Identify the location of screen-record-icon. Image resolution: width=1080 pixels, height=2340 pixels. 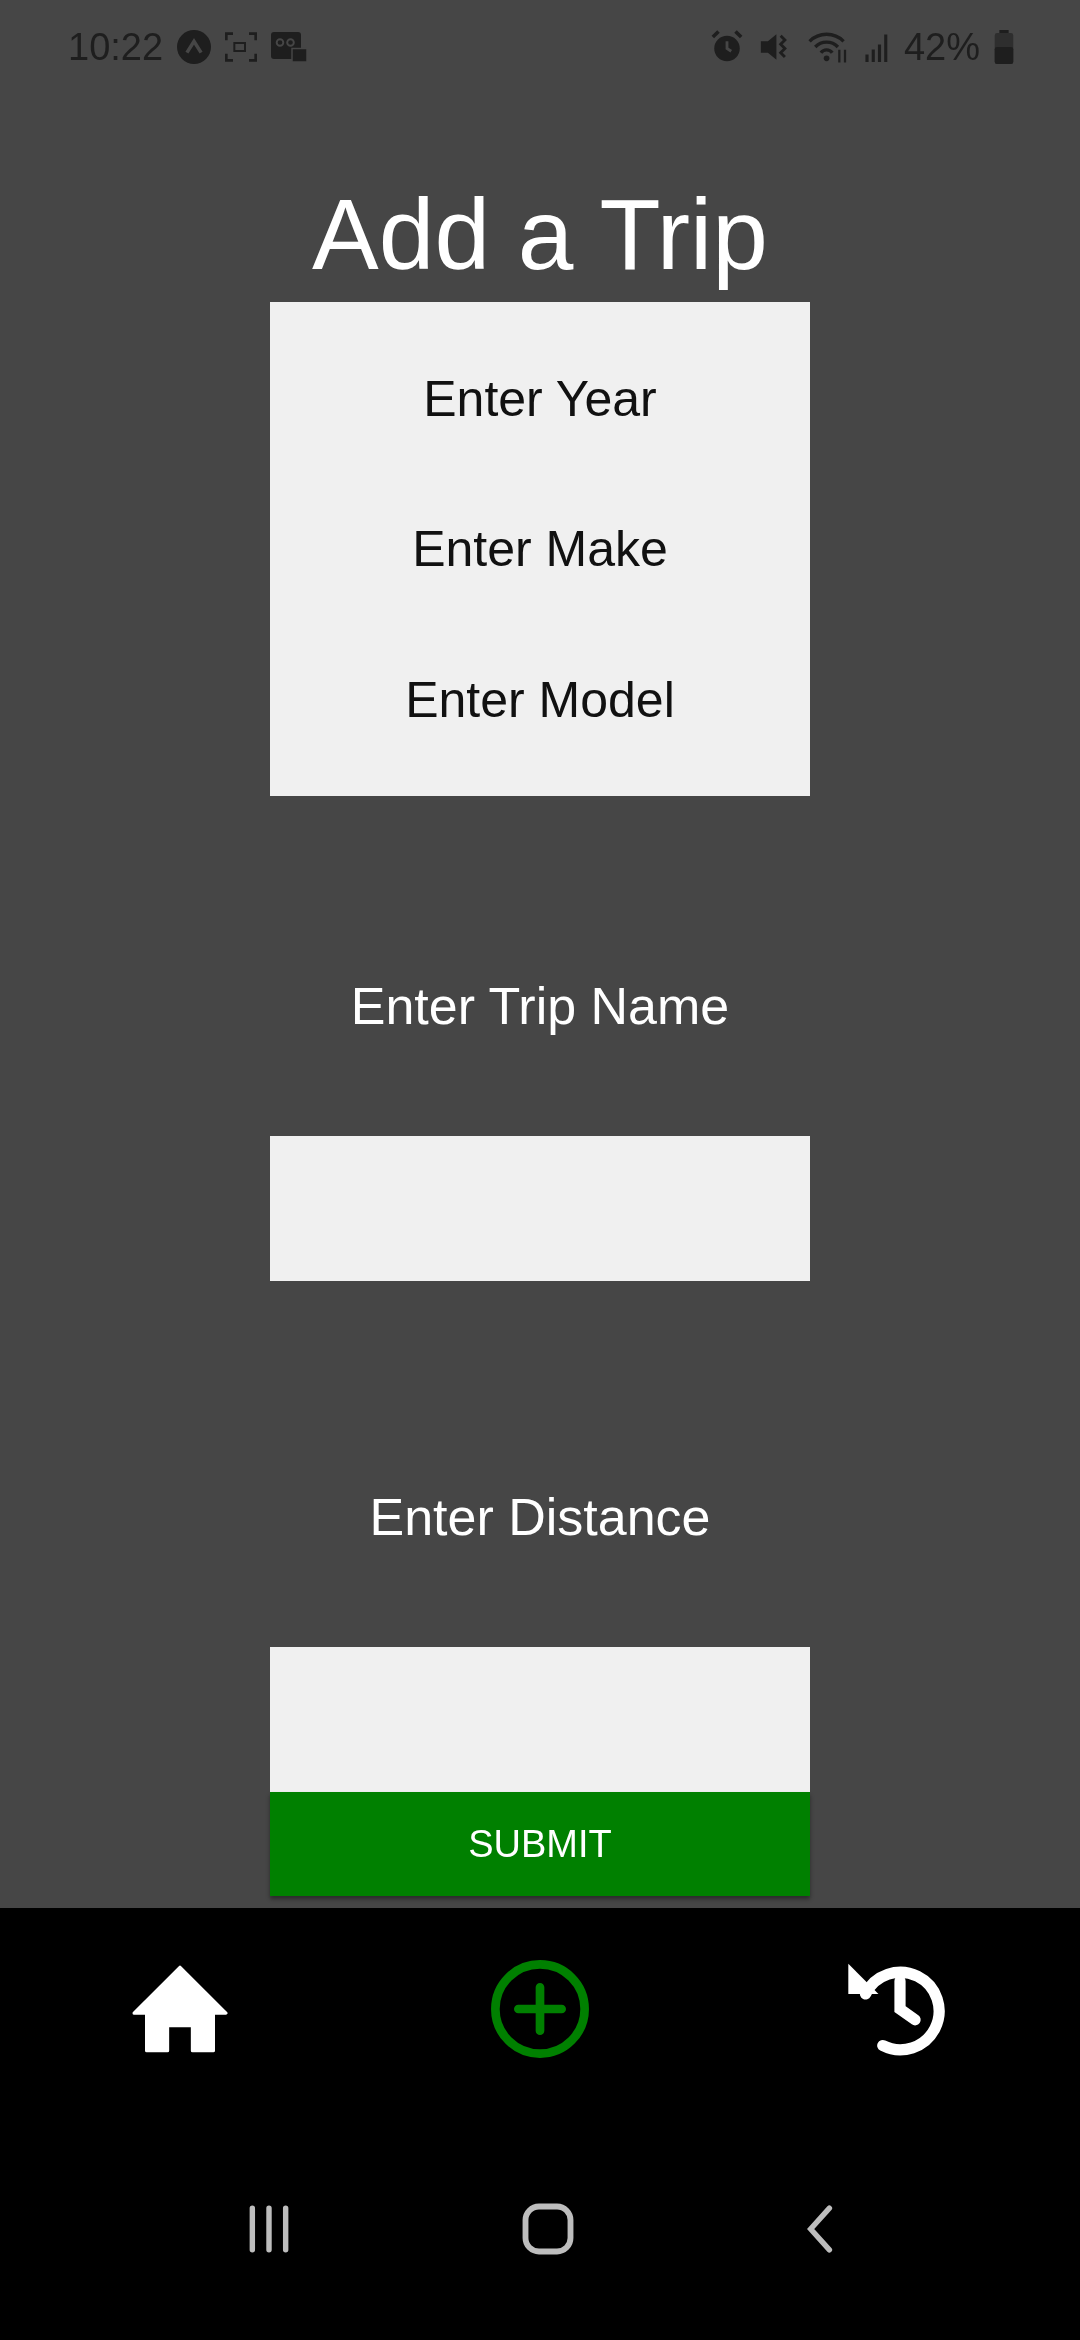
(241, 47).